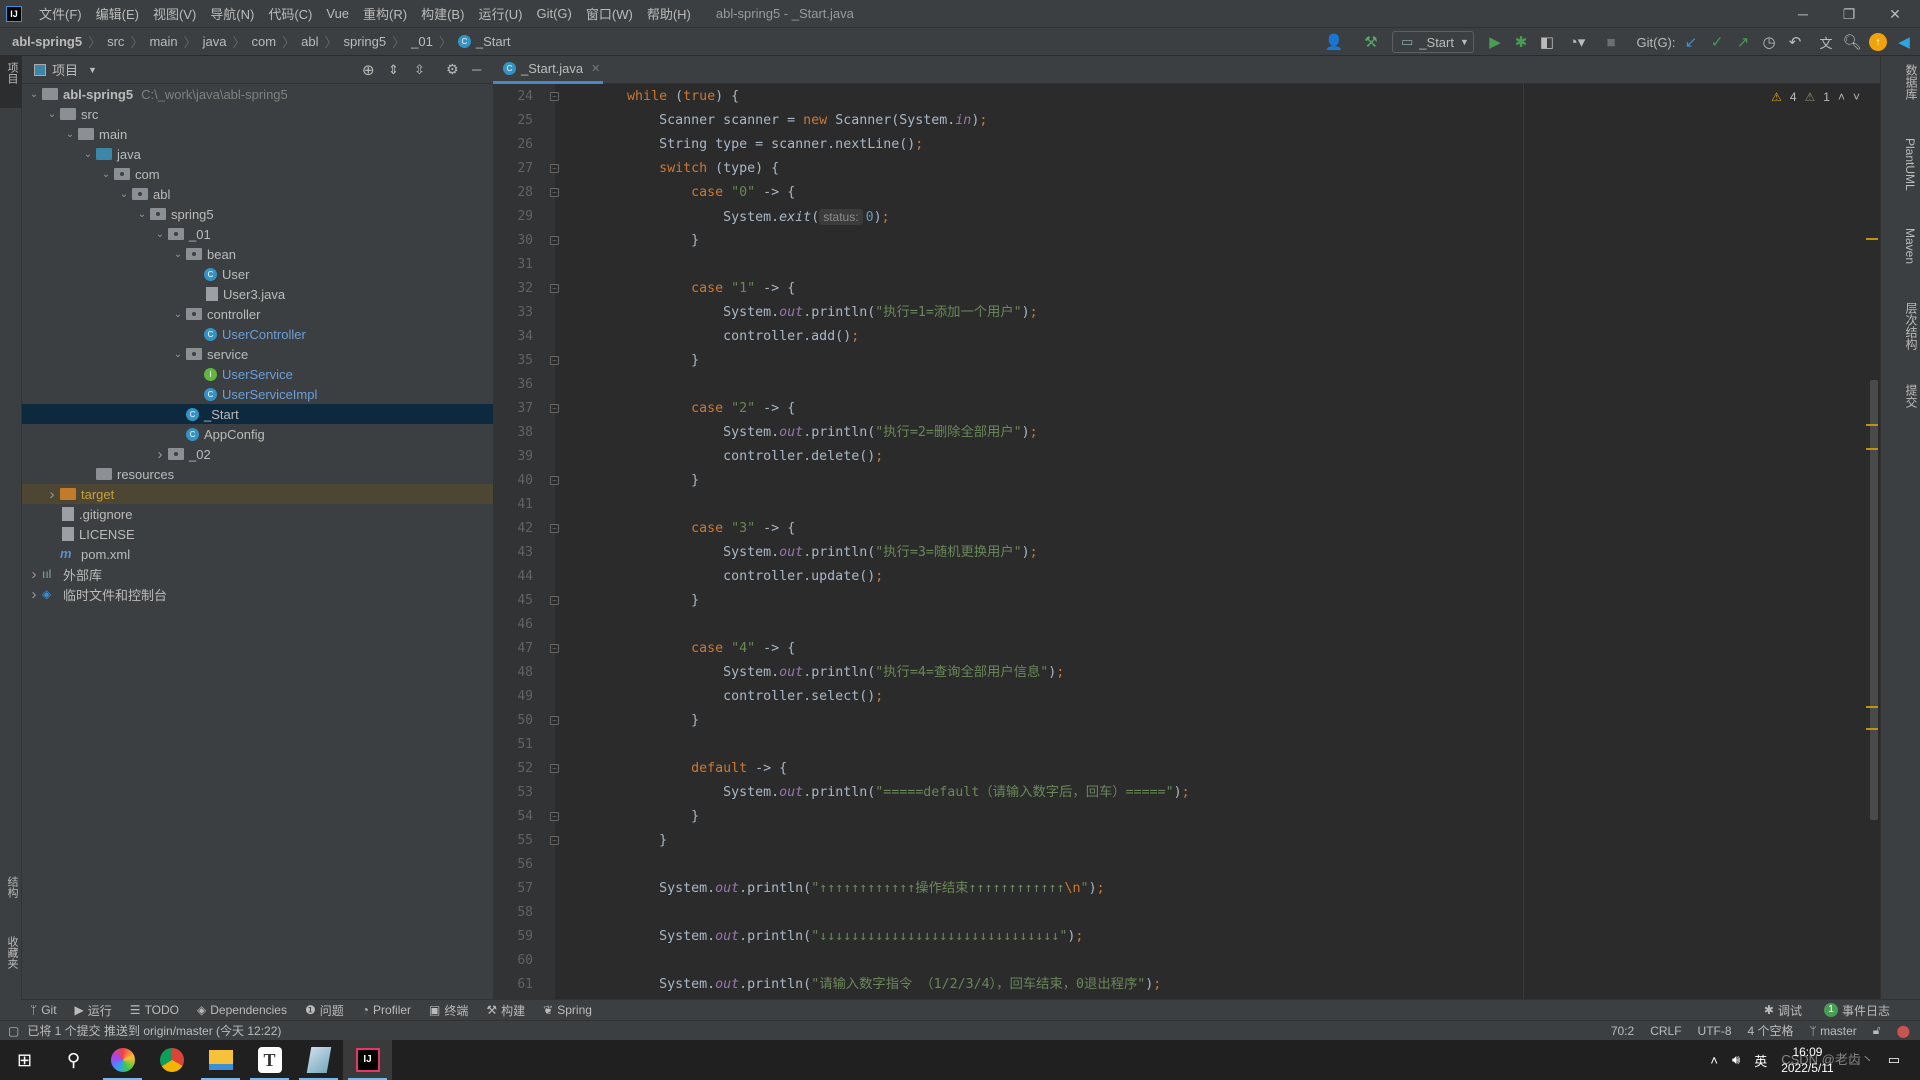 This screenshot has height=1080, width=1920. What do you see at coordinates (318, 1060) in the screenshot?
I see `notepad-icon` at bounding box center [318, 1060].